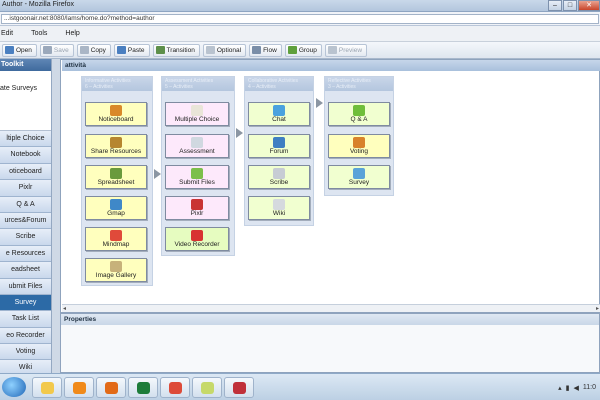 The width and height of the screenshot is (600, 400). I want to click on activity-label: Multiple Choice, so click(197, 119).